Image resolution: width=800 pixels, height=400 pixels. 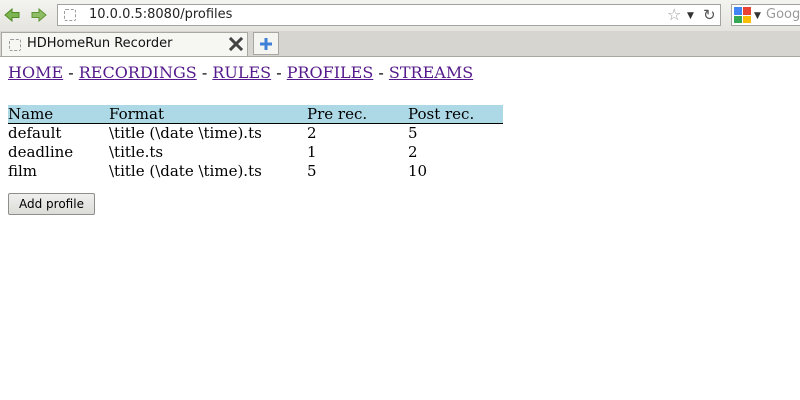 What do you see at coordinates (312, 171) in the screenshot?
I see `profile-pre-rec: 5` at bounding box center [312, 171].